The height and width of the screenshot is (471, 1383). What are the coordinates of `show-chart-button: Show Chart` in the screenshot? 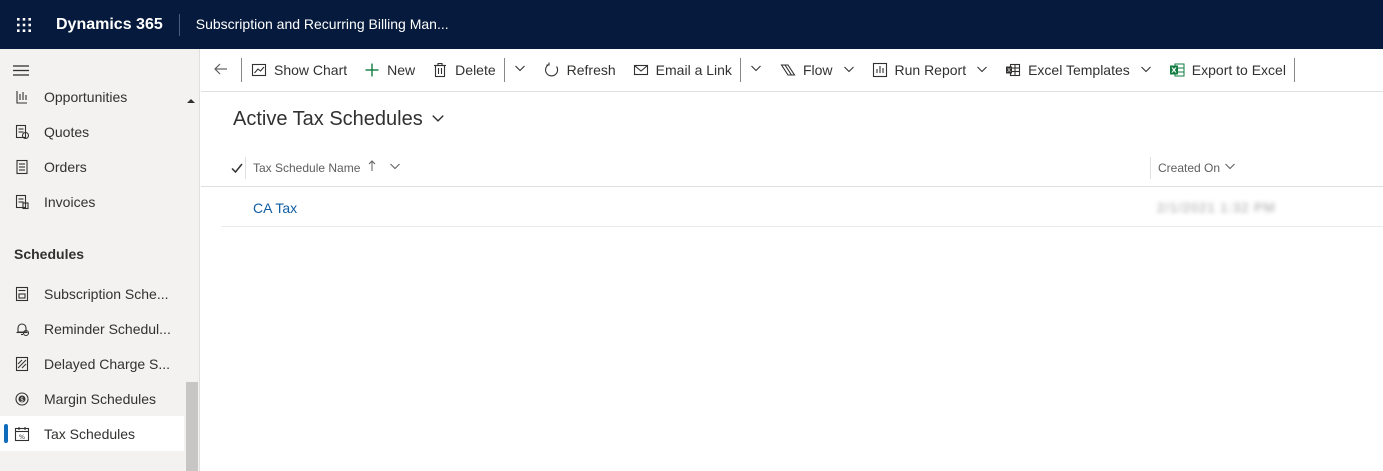 It's located at (298, 70).